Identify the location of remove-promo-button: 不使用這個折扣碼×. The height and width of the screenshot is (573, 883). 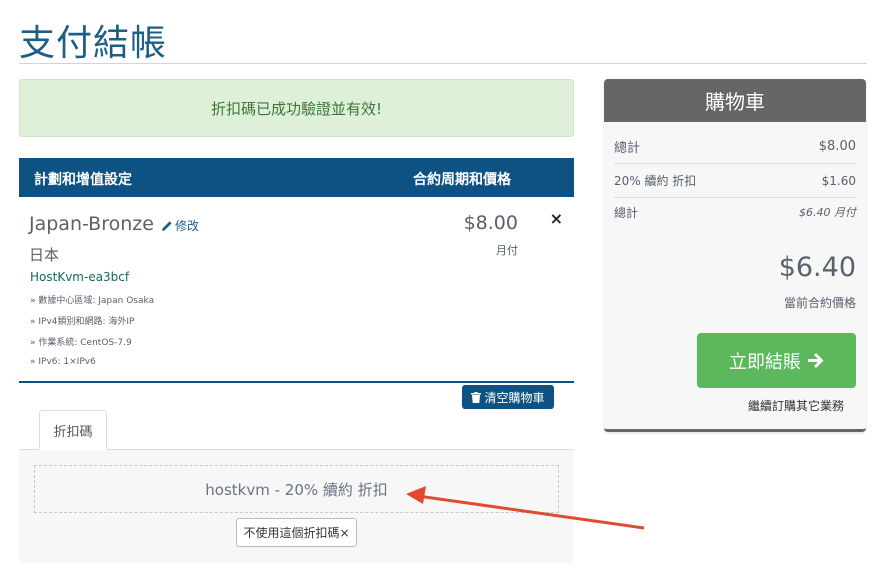
(296, 532).